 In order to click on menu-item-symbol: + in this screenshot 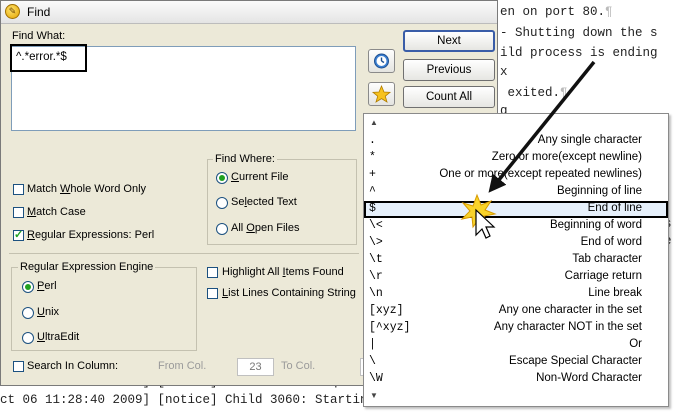, I will do `click(372, 174)`.